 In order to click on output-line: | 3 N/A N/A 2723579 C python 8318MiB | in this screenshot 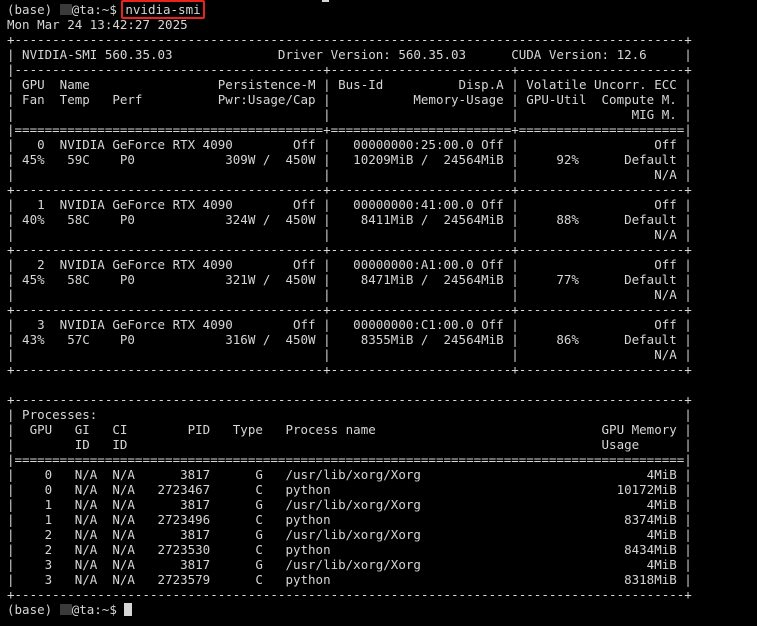, I will do `click(349, 579)`.